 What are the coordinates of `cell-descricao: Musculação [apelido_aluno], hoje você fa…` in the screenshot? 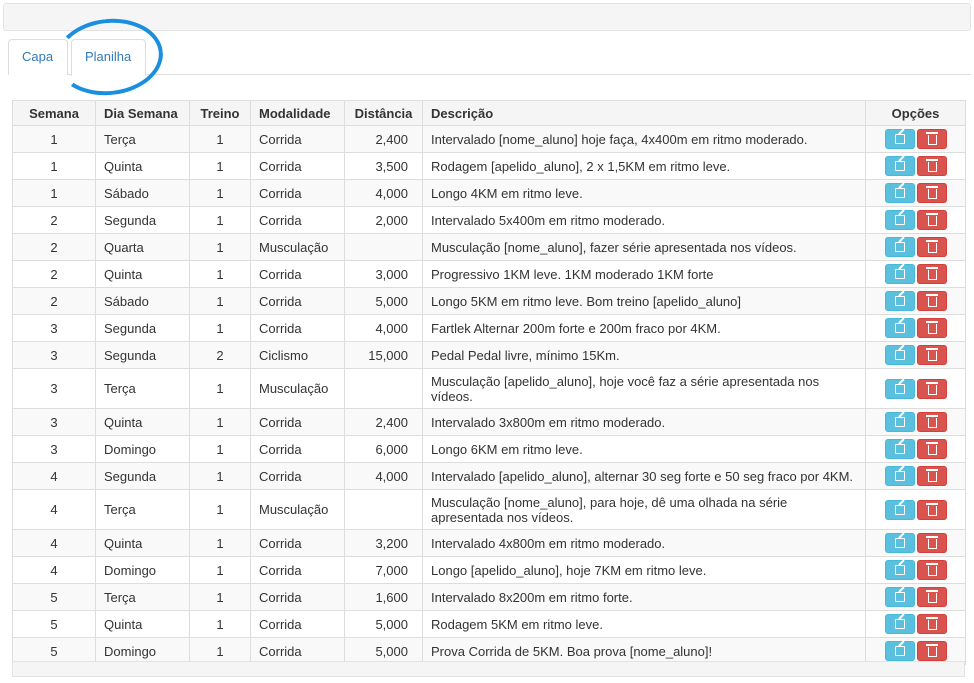 It's located at (644, 388).